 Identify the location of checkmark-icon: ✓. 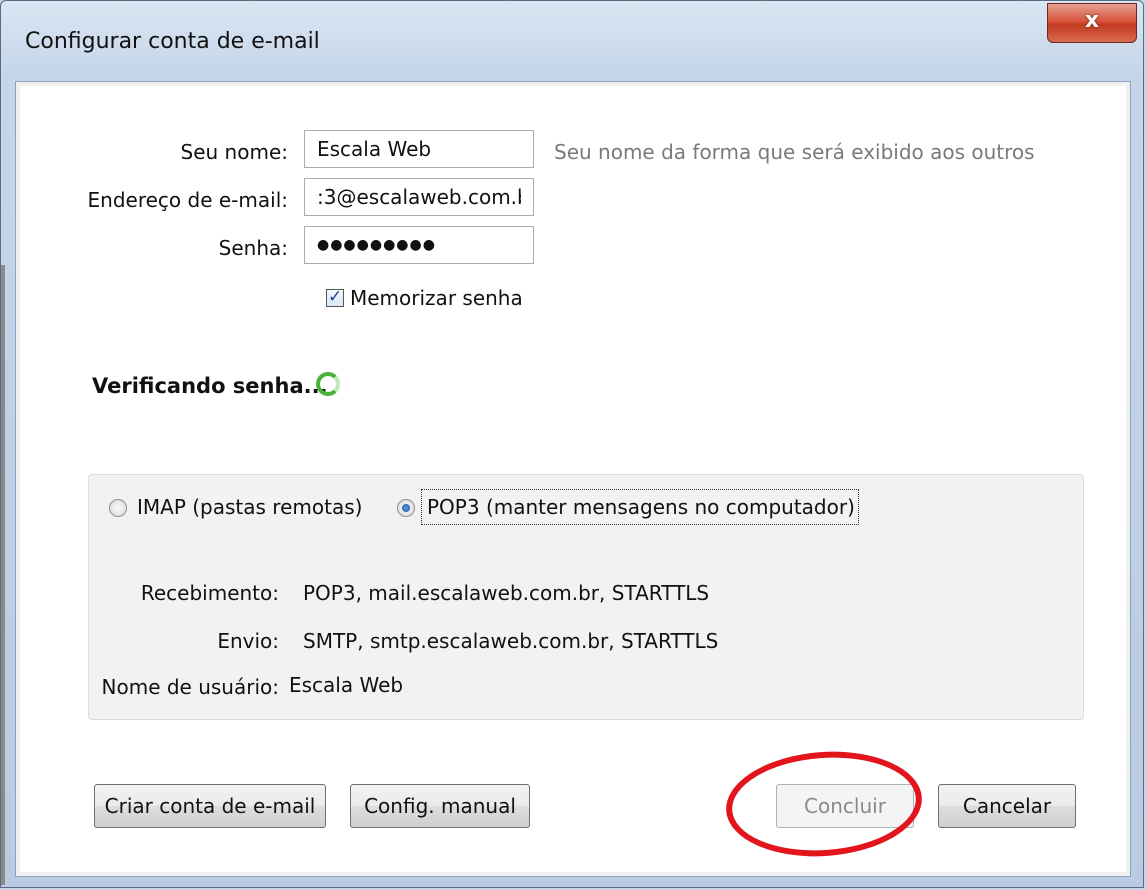
(335, 297).